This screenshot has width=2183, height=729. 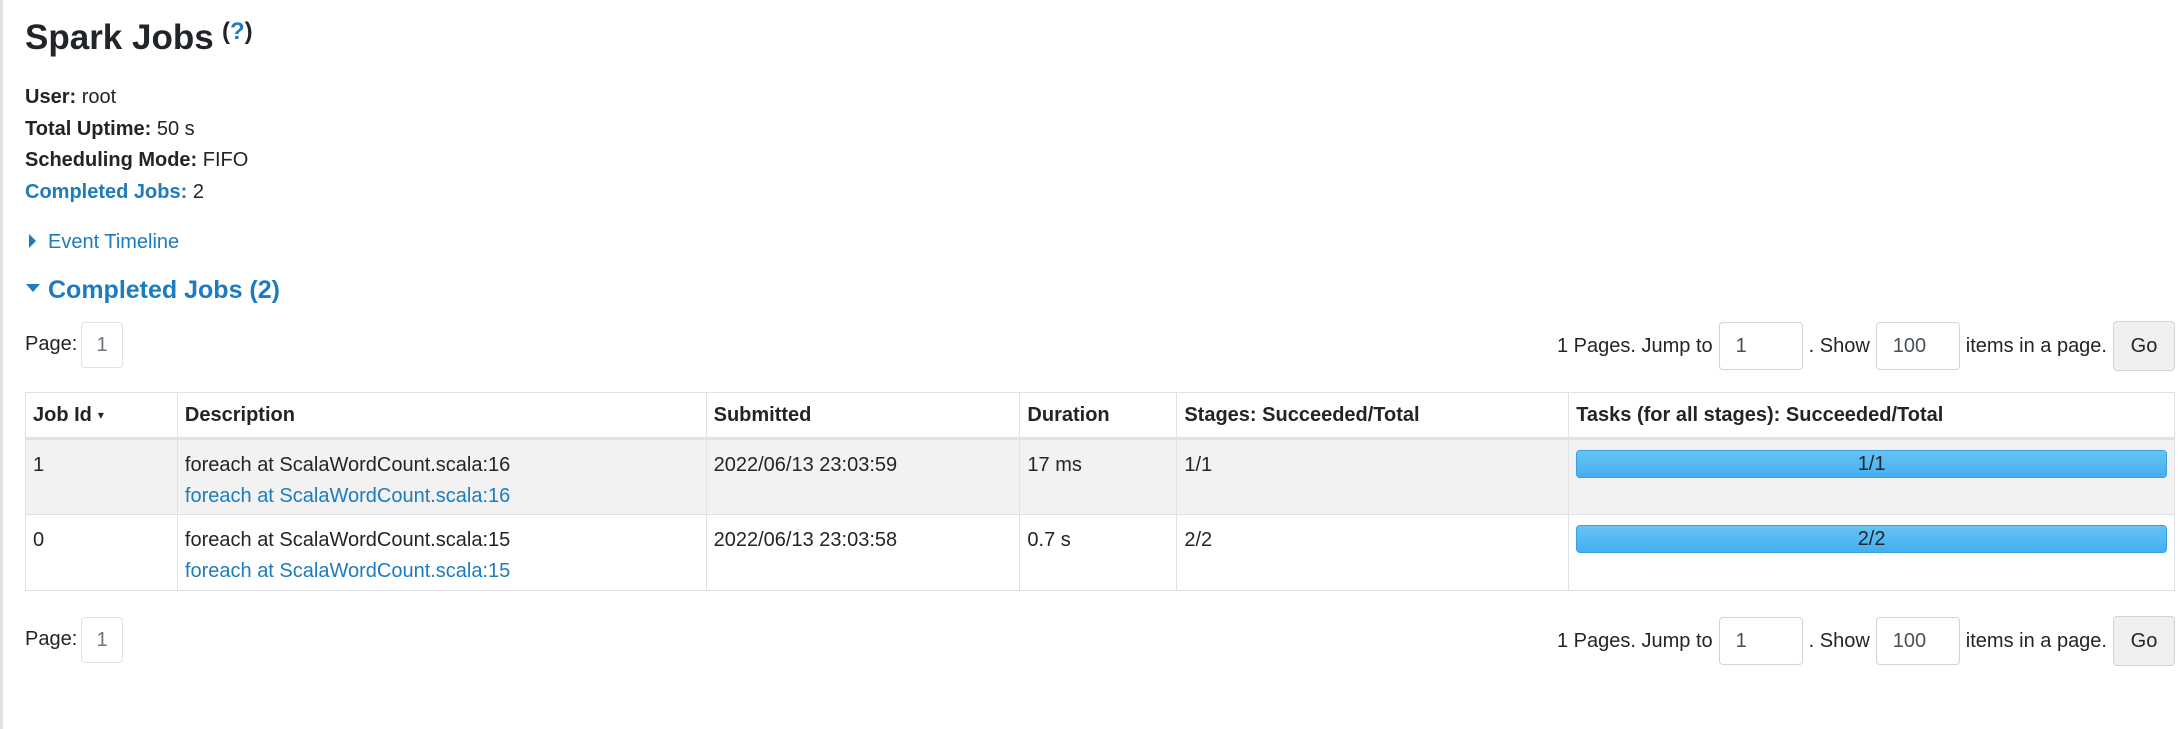 I want to click on header-description: Description, so click(x=441, y=416).